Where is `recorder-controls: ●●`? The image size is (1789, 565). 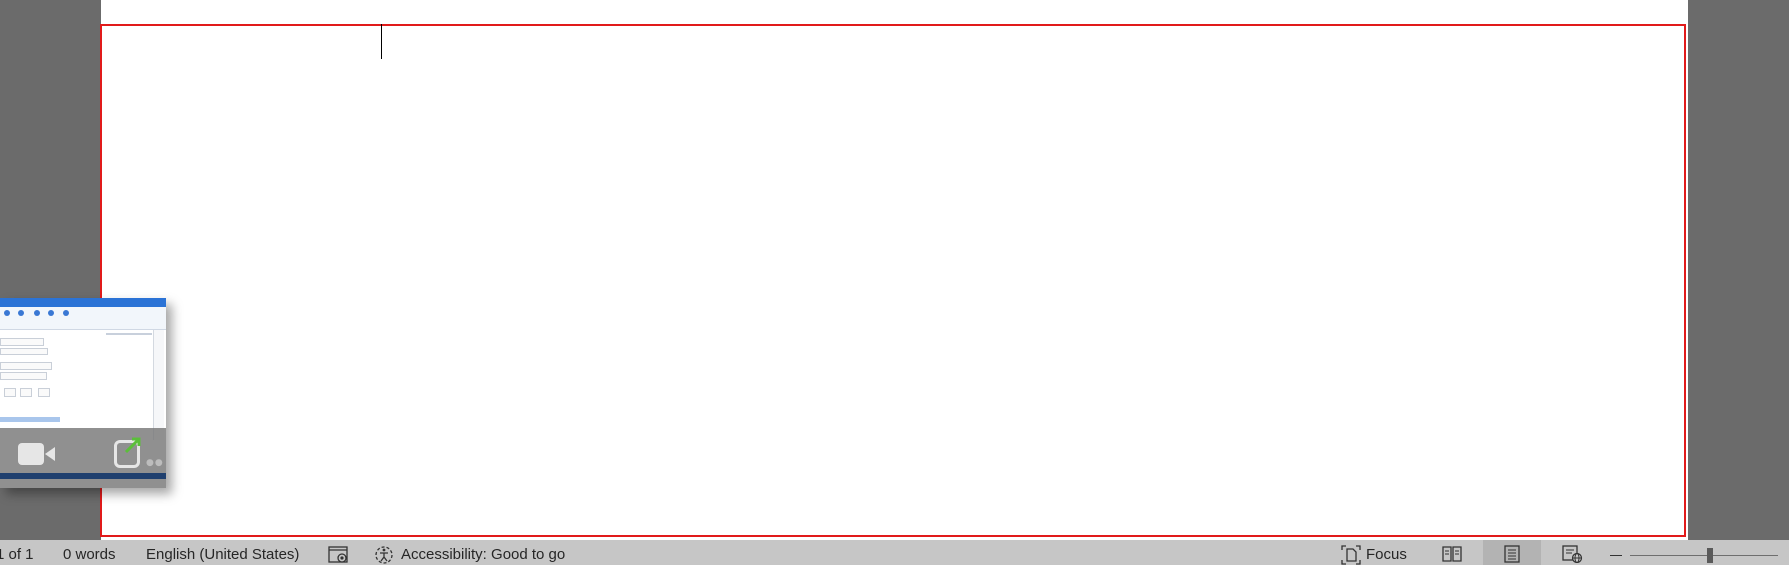 recorder-controls: ●● is located at coordinates (83, 458).